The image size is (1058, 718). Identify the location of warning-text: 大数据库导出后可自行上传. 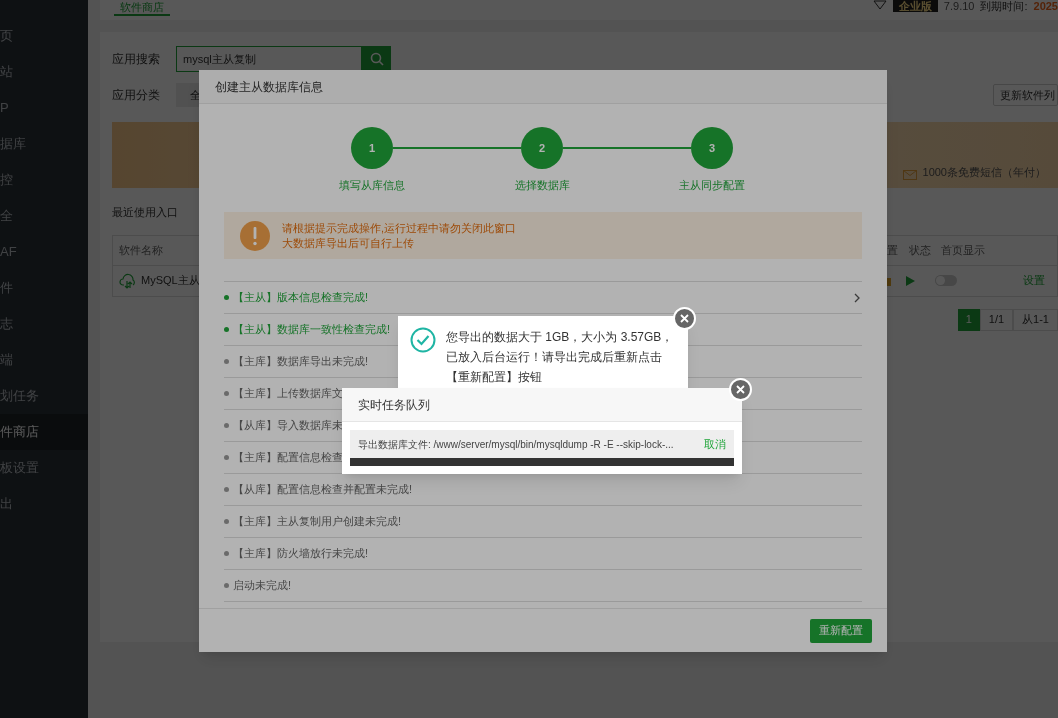
(348, 243).